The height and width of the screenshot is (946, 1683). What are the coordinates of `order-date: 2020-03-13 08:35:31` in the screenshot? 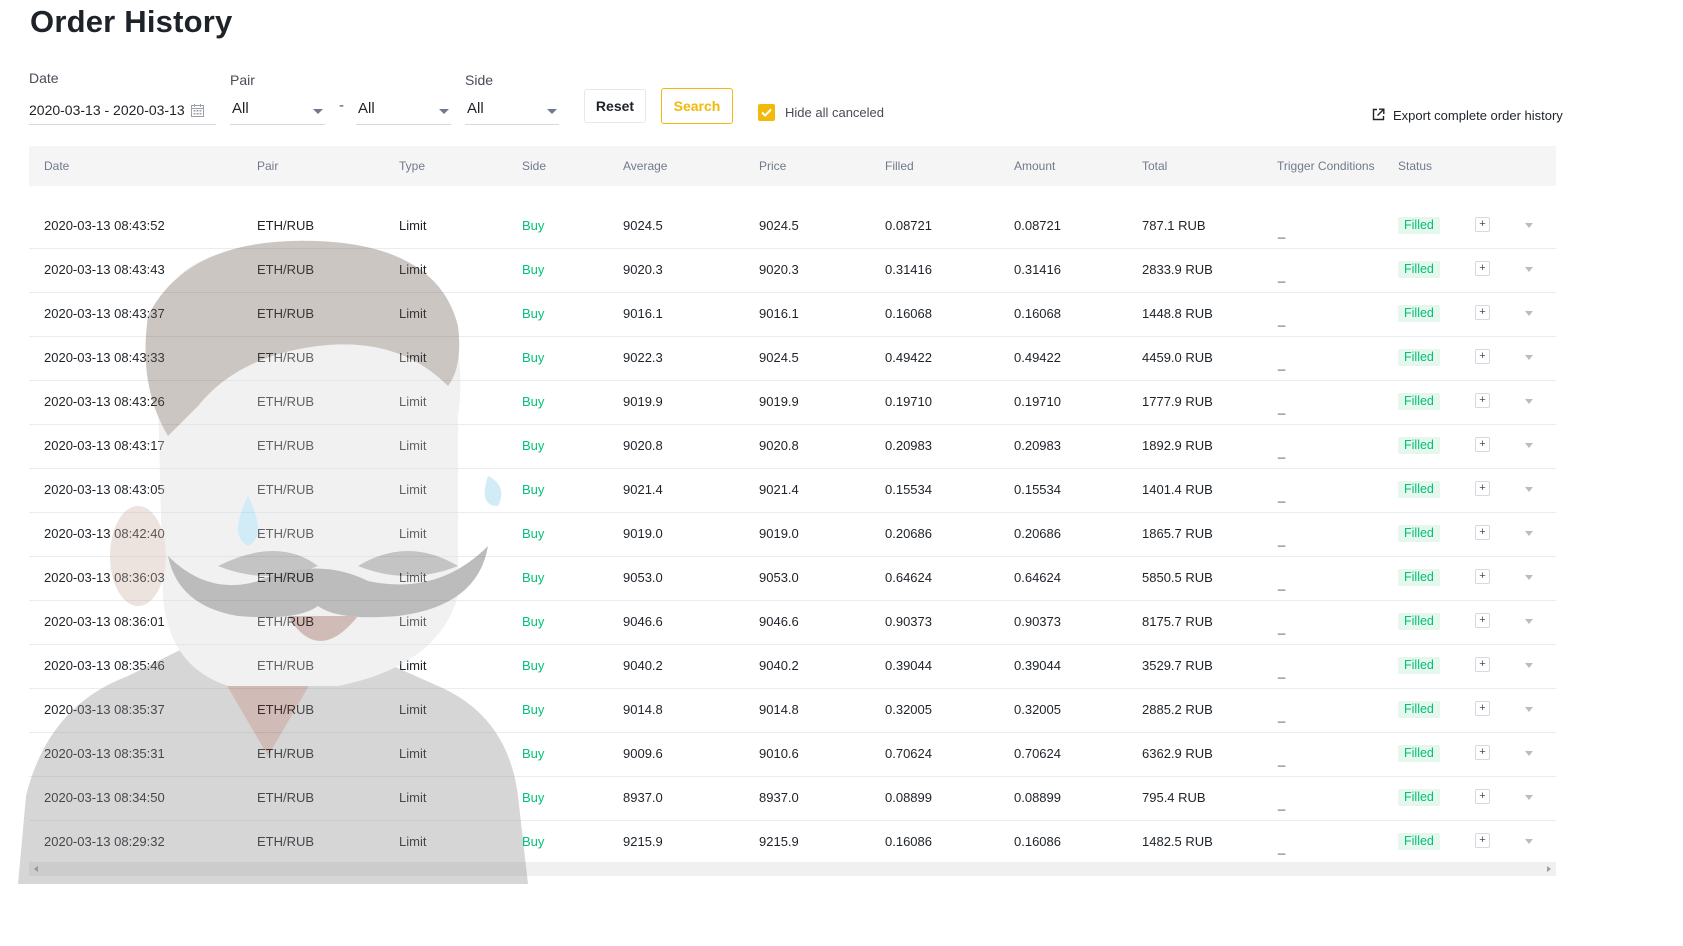 It's located at (104, 753).